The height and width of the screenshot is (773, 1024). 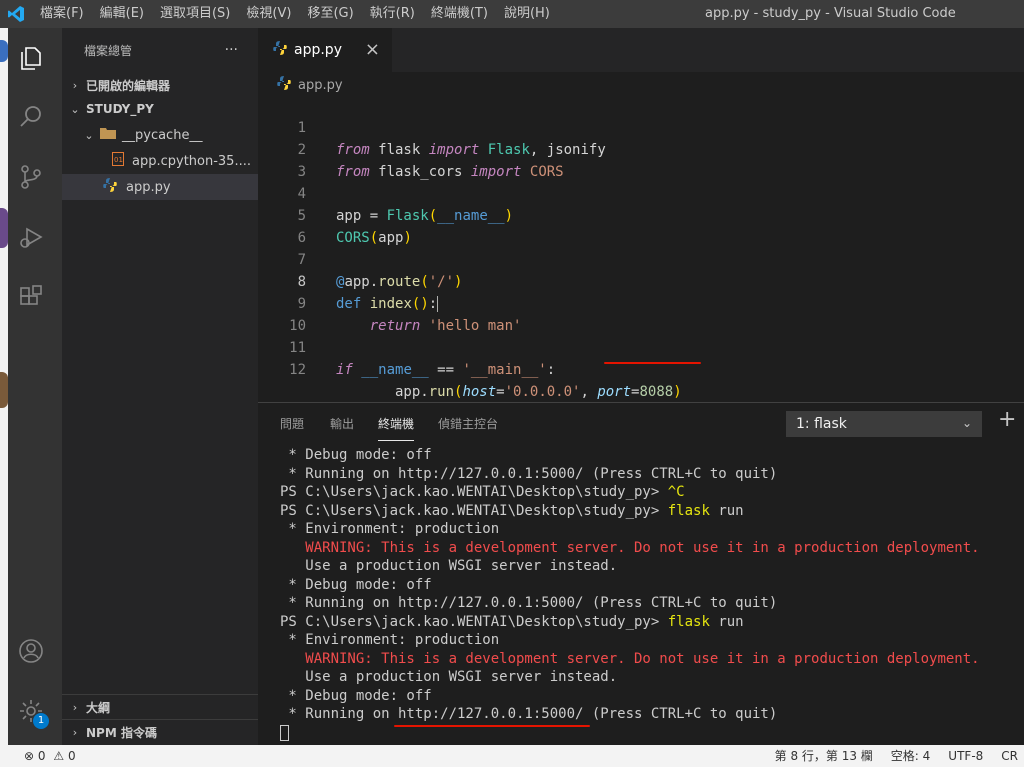 I want to click on problems-status: ⊗ 0 ⚠ 0, so click(x=50, y=756).